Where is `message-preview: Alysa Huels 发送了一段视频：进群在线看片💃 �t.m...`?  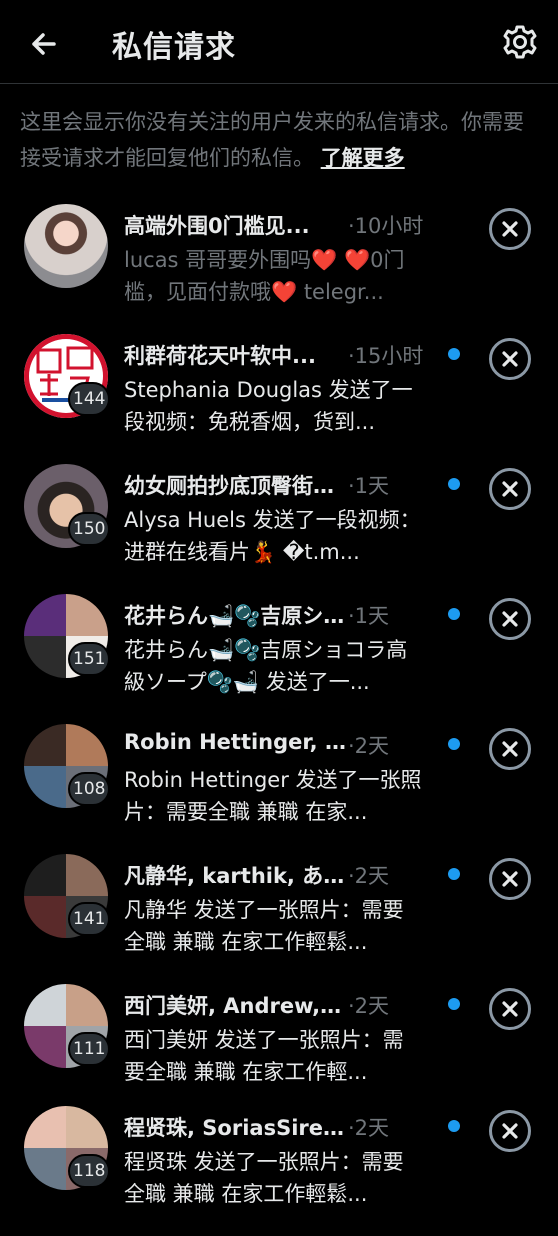
message-preview: Alysa Huels 发送了一段视频：进群在线看片💃 �t.m... is located at coordinates (272, 536).